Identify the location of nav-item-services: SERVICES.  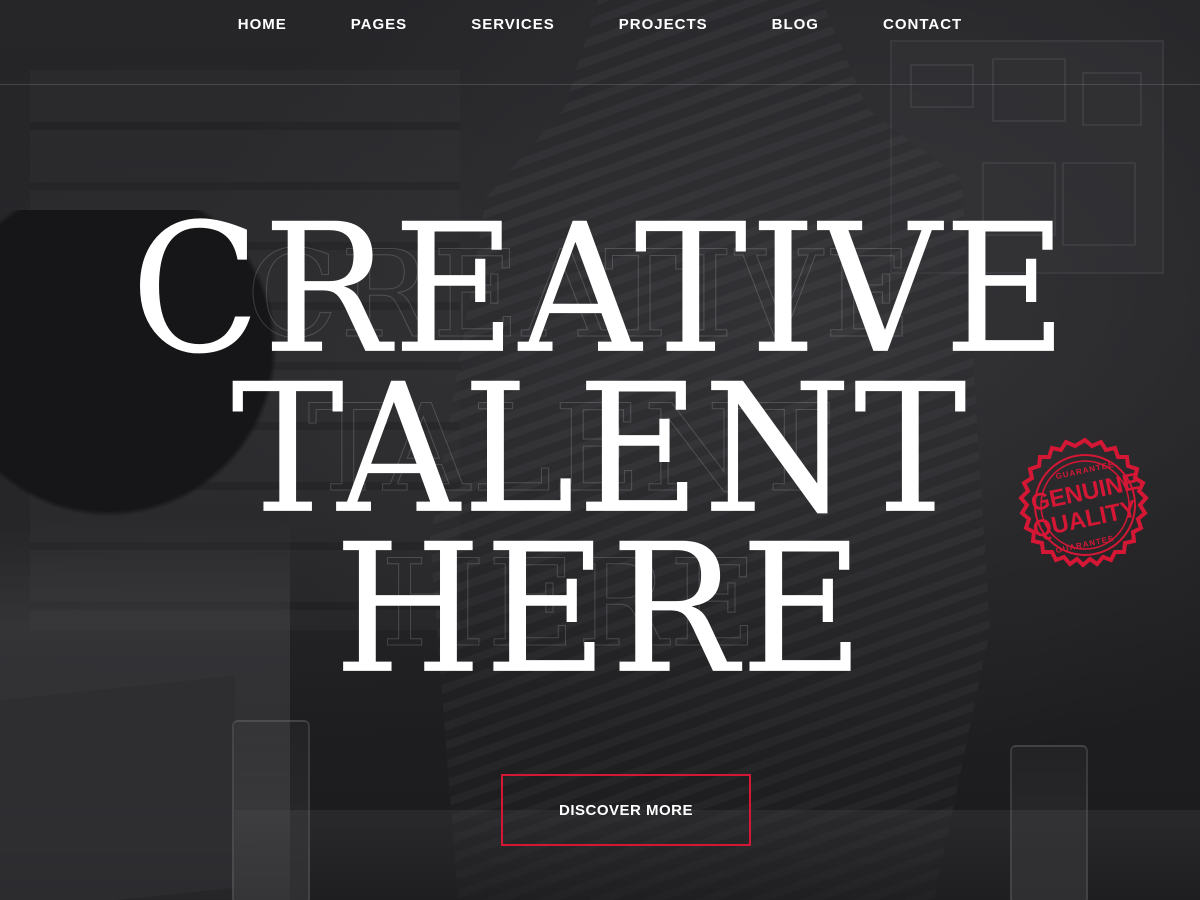
(513, 25).